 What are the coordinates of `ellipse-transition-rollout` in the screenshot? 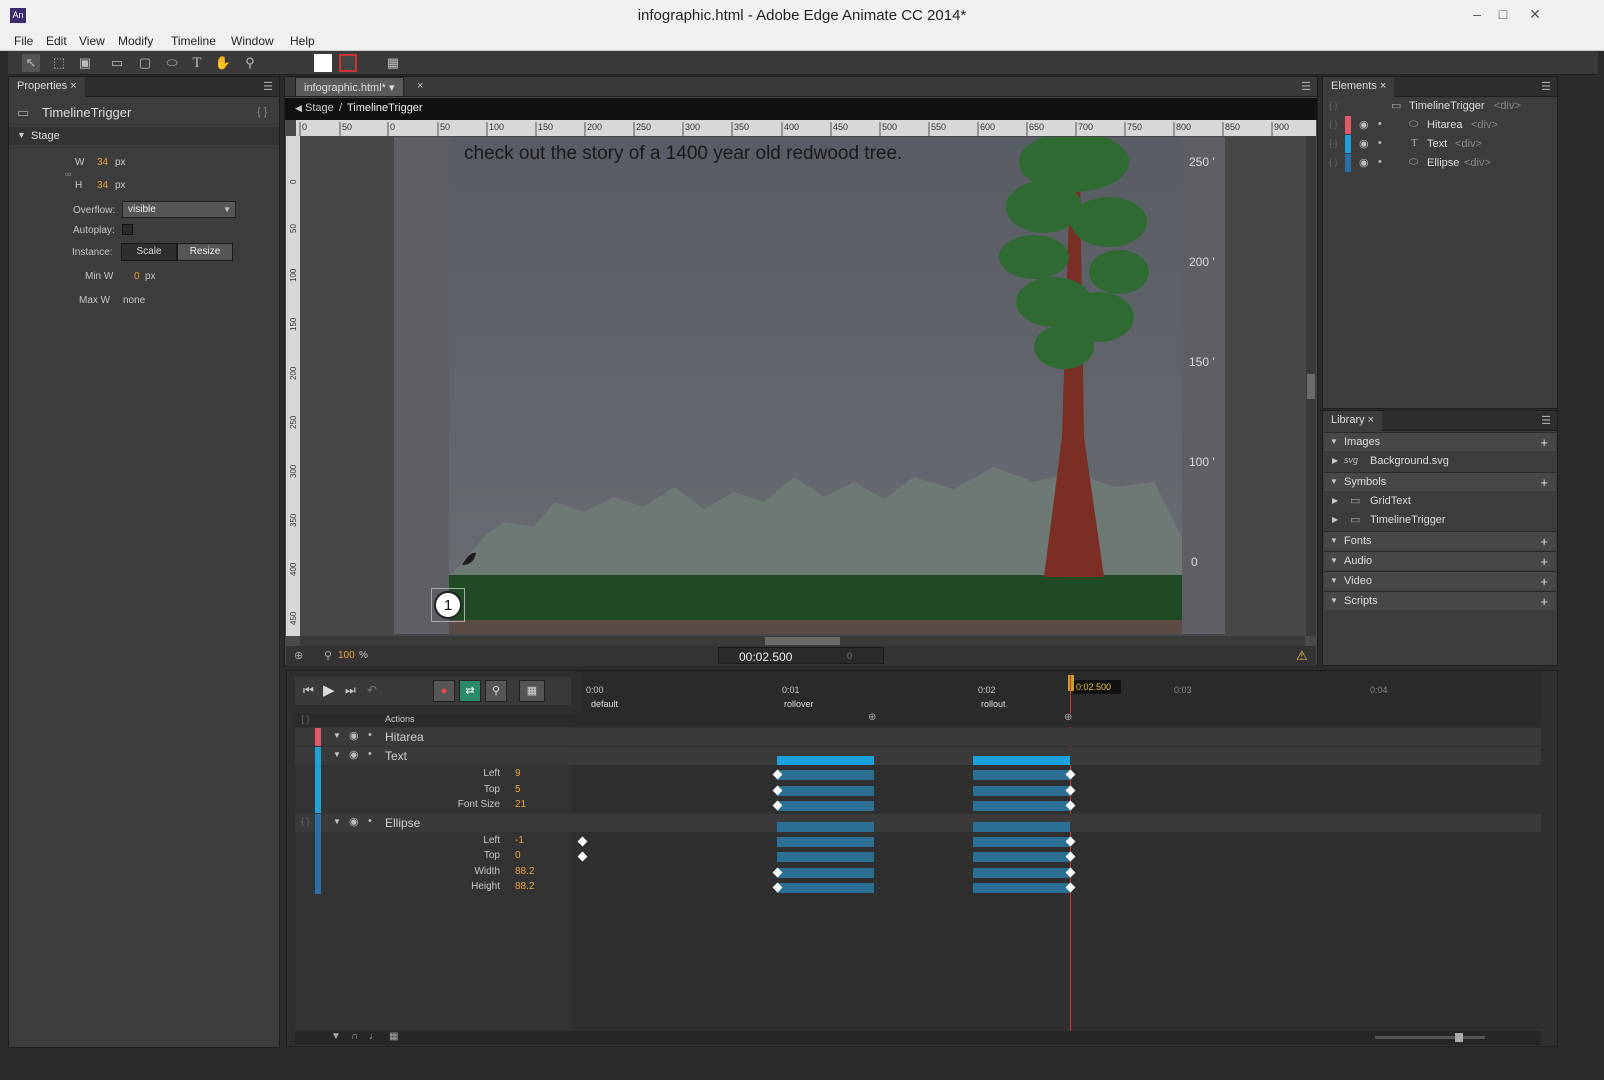 It's located at (1021, 827).